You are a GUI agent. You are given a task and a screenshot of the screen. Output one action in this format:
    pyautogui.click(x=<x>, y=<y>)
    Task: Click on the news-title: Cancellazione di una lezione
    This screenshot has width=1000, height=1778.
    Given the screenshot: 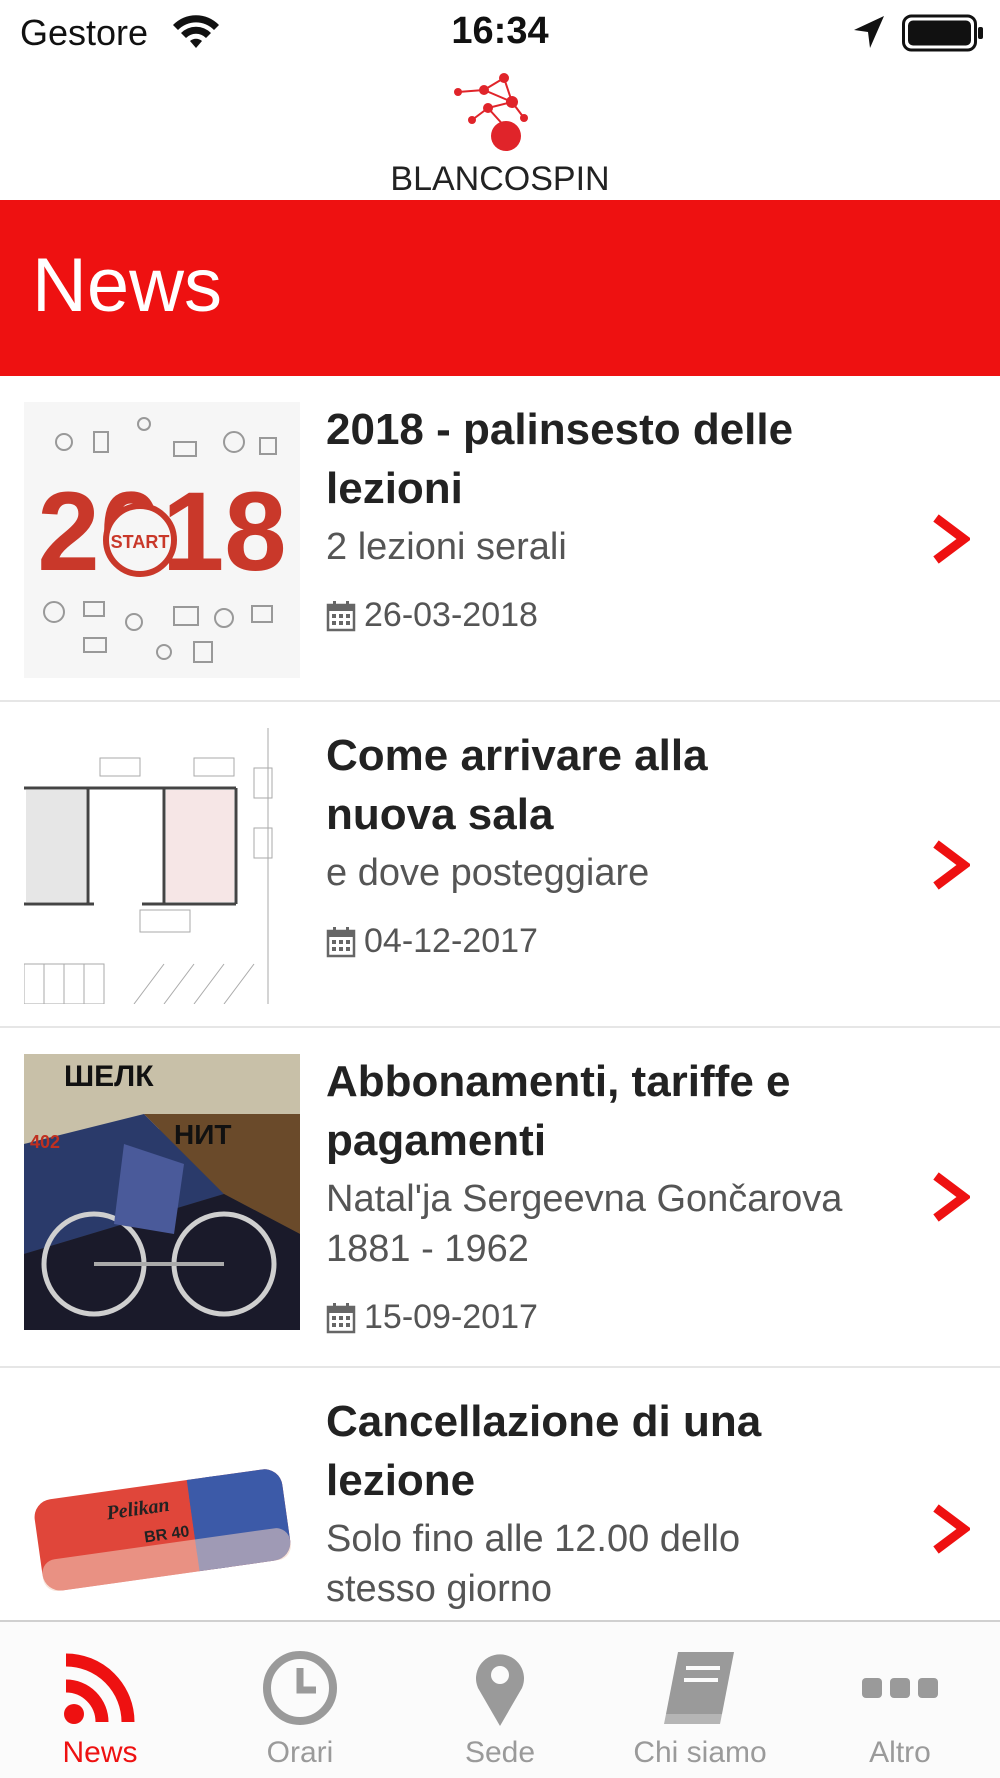 What is the action you would take?
    pyautogui.click(x=544, y=1451)
    